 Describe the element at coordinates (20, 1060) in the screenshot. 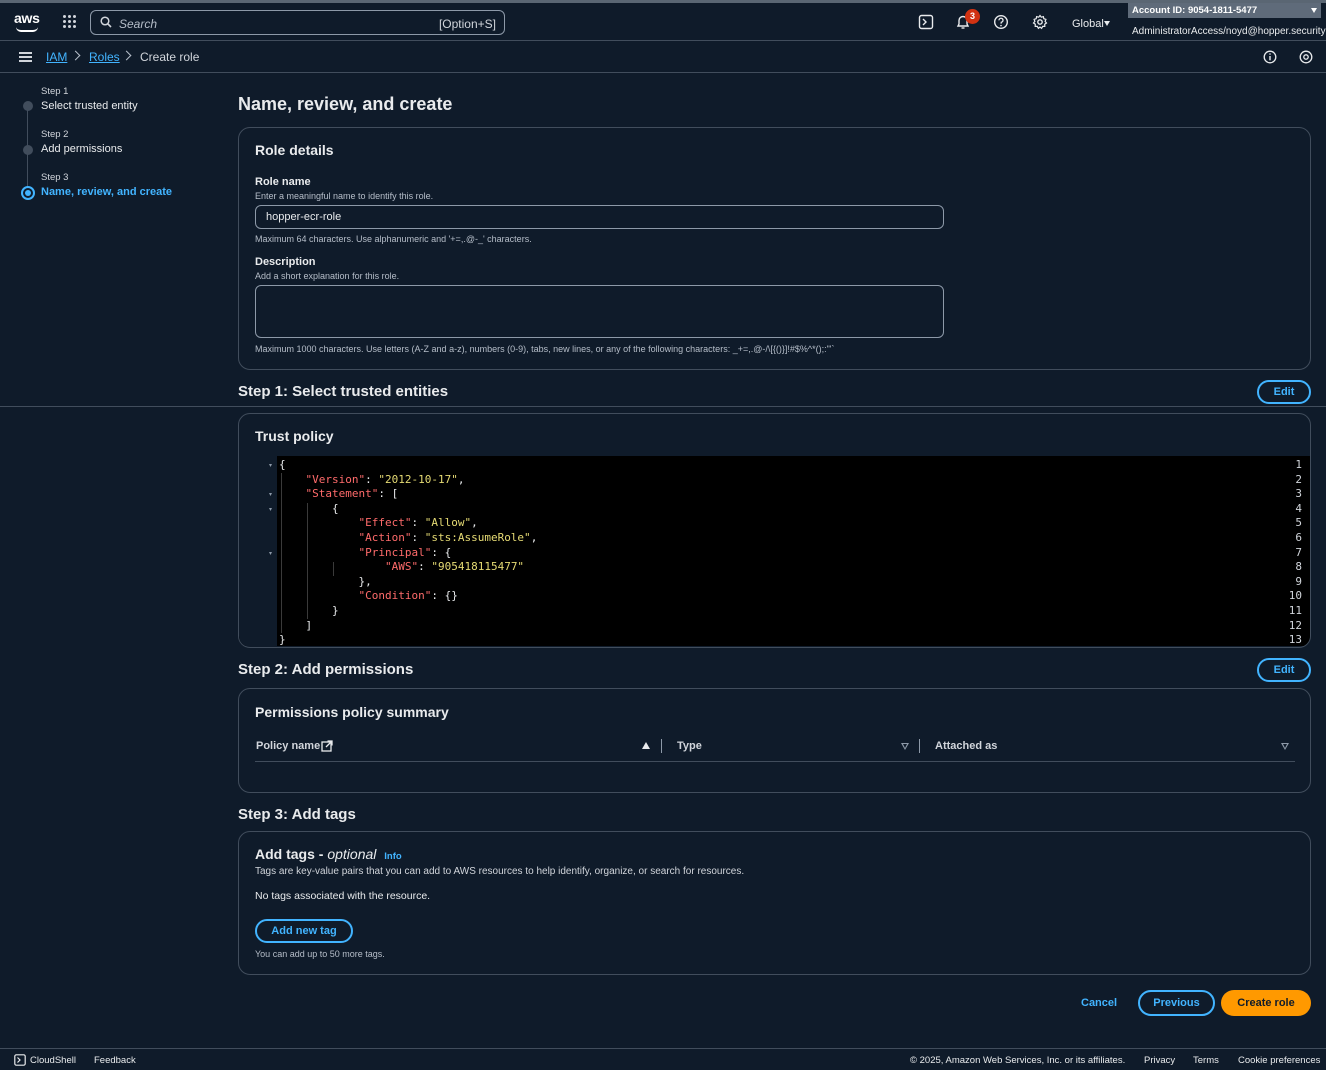

I see `cloudshell-footer-icon` at that location.